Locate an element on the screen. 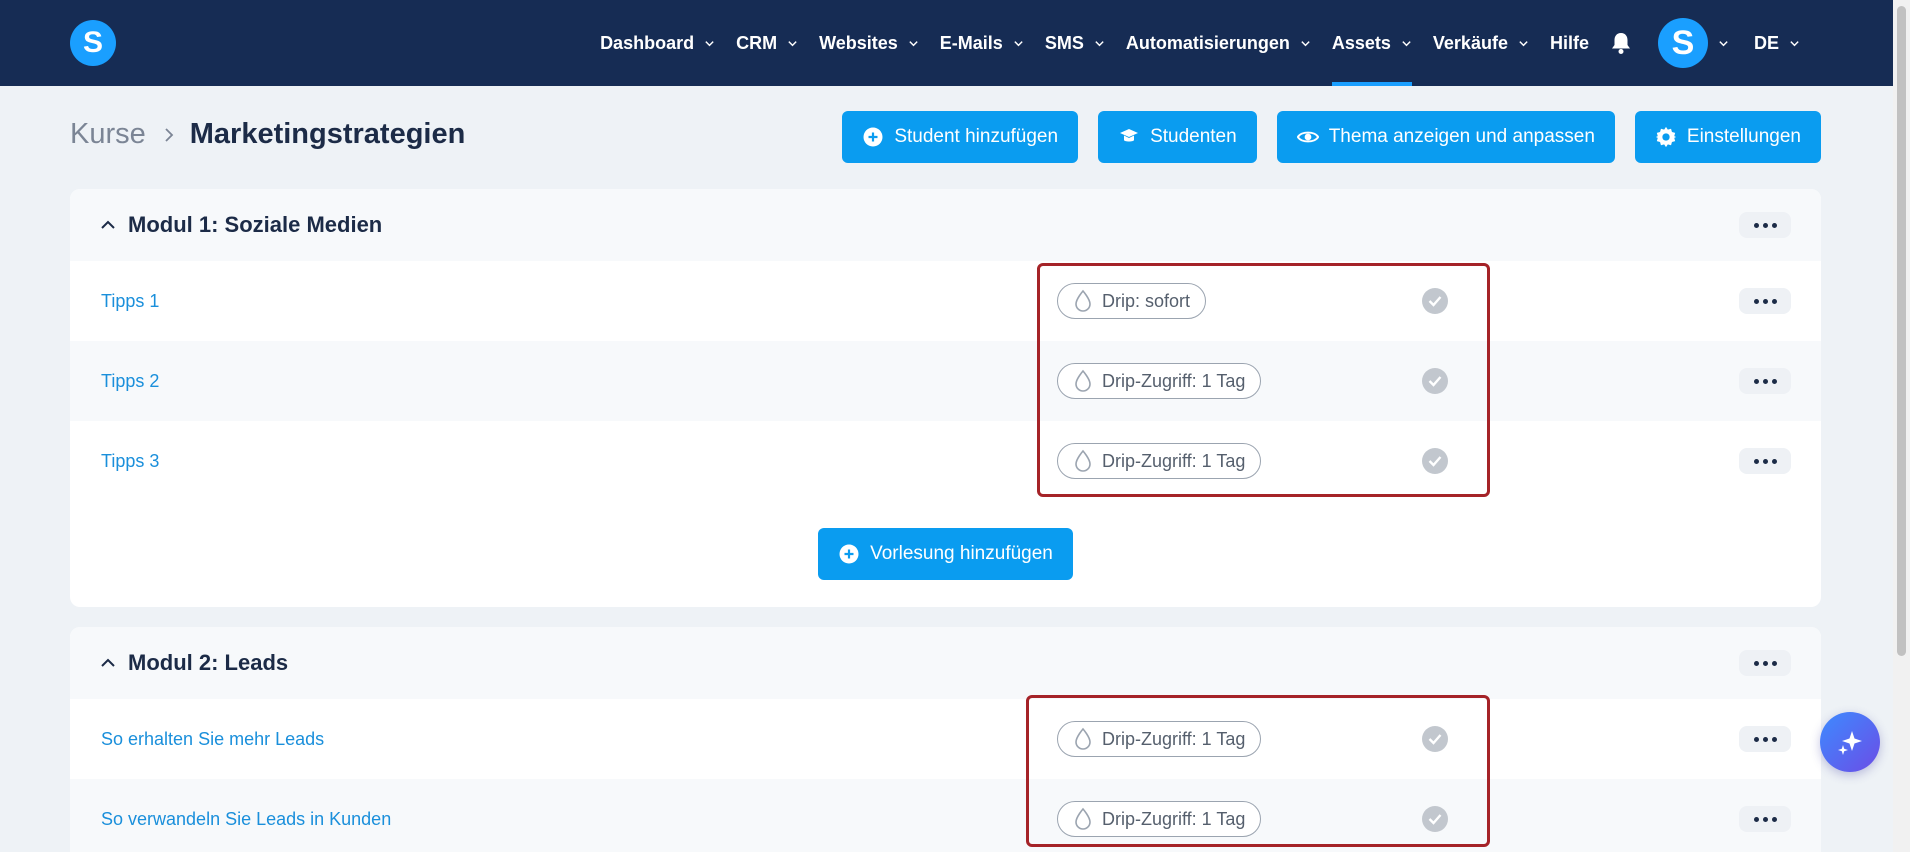 The image size is (1910, 852). add-lecture-row: Vorlesung hinzufügen is located at coordinates (945, 554).